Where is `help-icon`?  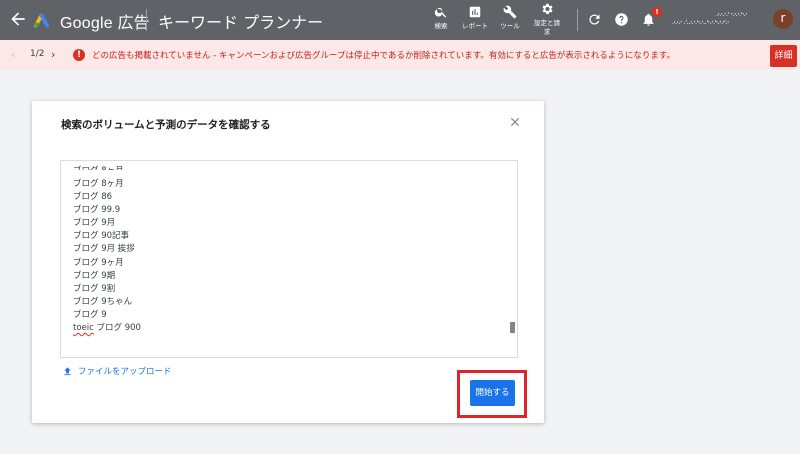
help-icon is located at coordinates (621, 19).